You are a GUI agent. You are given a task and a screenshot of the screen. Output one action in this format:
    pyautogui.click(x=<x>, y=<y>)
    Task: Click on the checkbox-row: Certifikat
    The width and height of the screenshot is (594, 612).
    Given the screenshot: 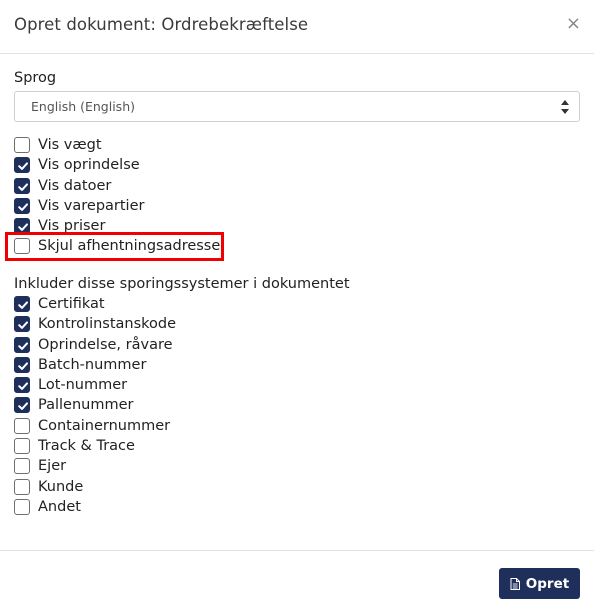 What is the action you would take?
    pyautogui.click(x=297, y=304)
    